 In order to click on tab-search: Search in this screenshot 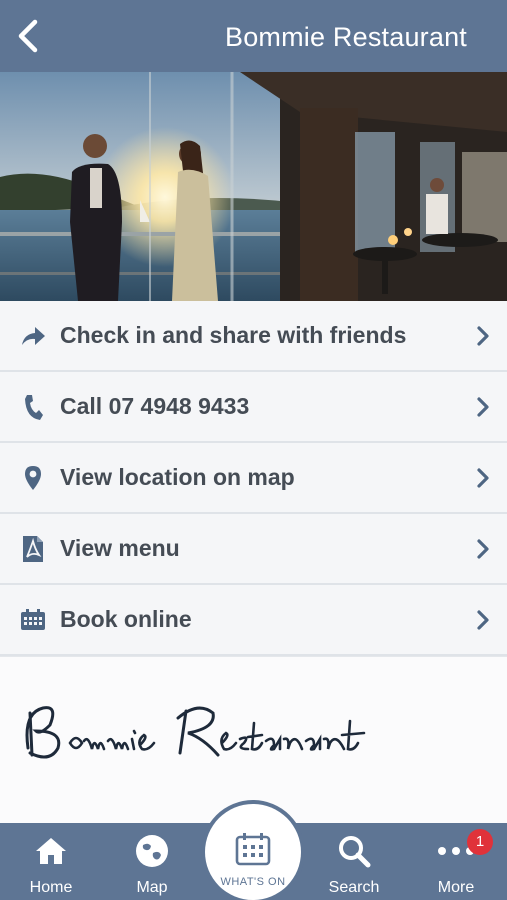, I will do `click(354, 861)`.